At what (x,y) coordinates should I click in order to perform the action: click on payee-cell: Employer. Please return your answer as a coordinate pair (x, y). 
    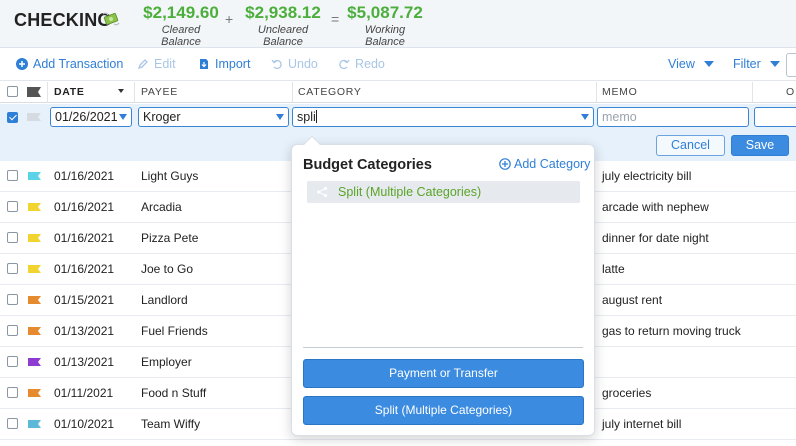
    Looking at the image, I should click on (166, 362).